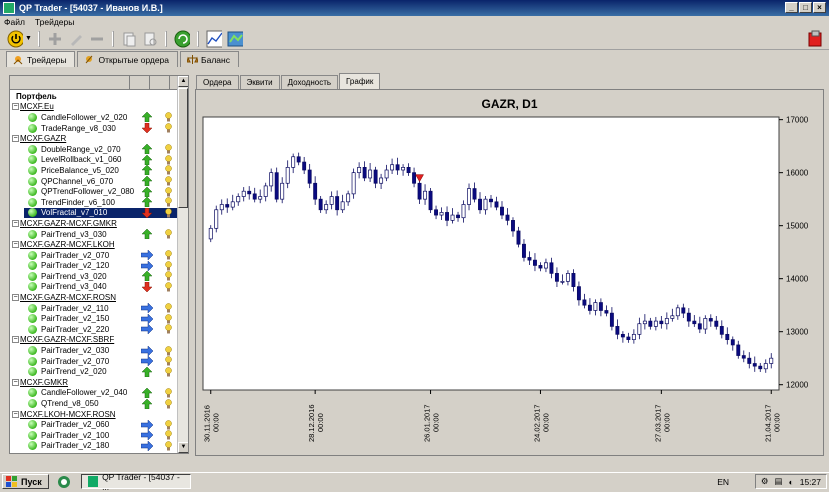 The width and height of the screenshot is (829, 492). Describe the element at coordinates (94, 96) in the screenshot. I see `tree-root: Портфель` at that location.